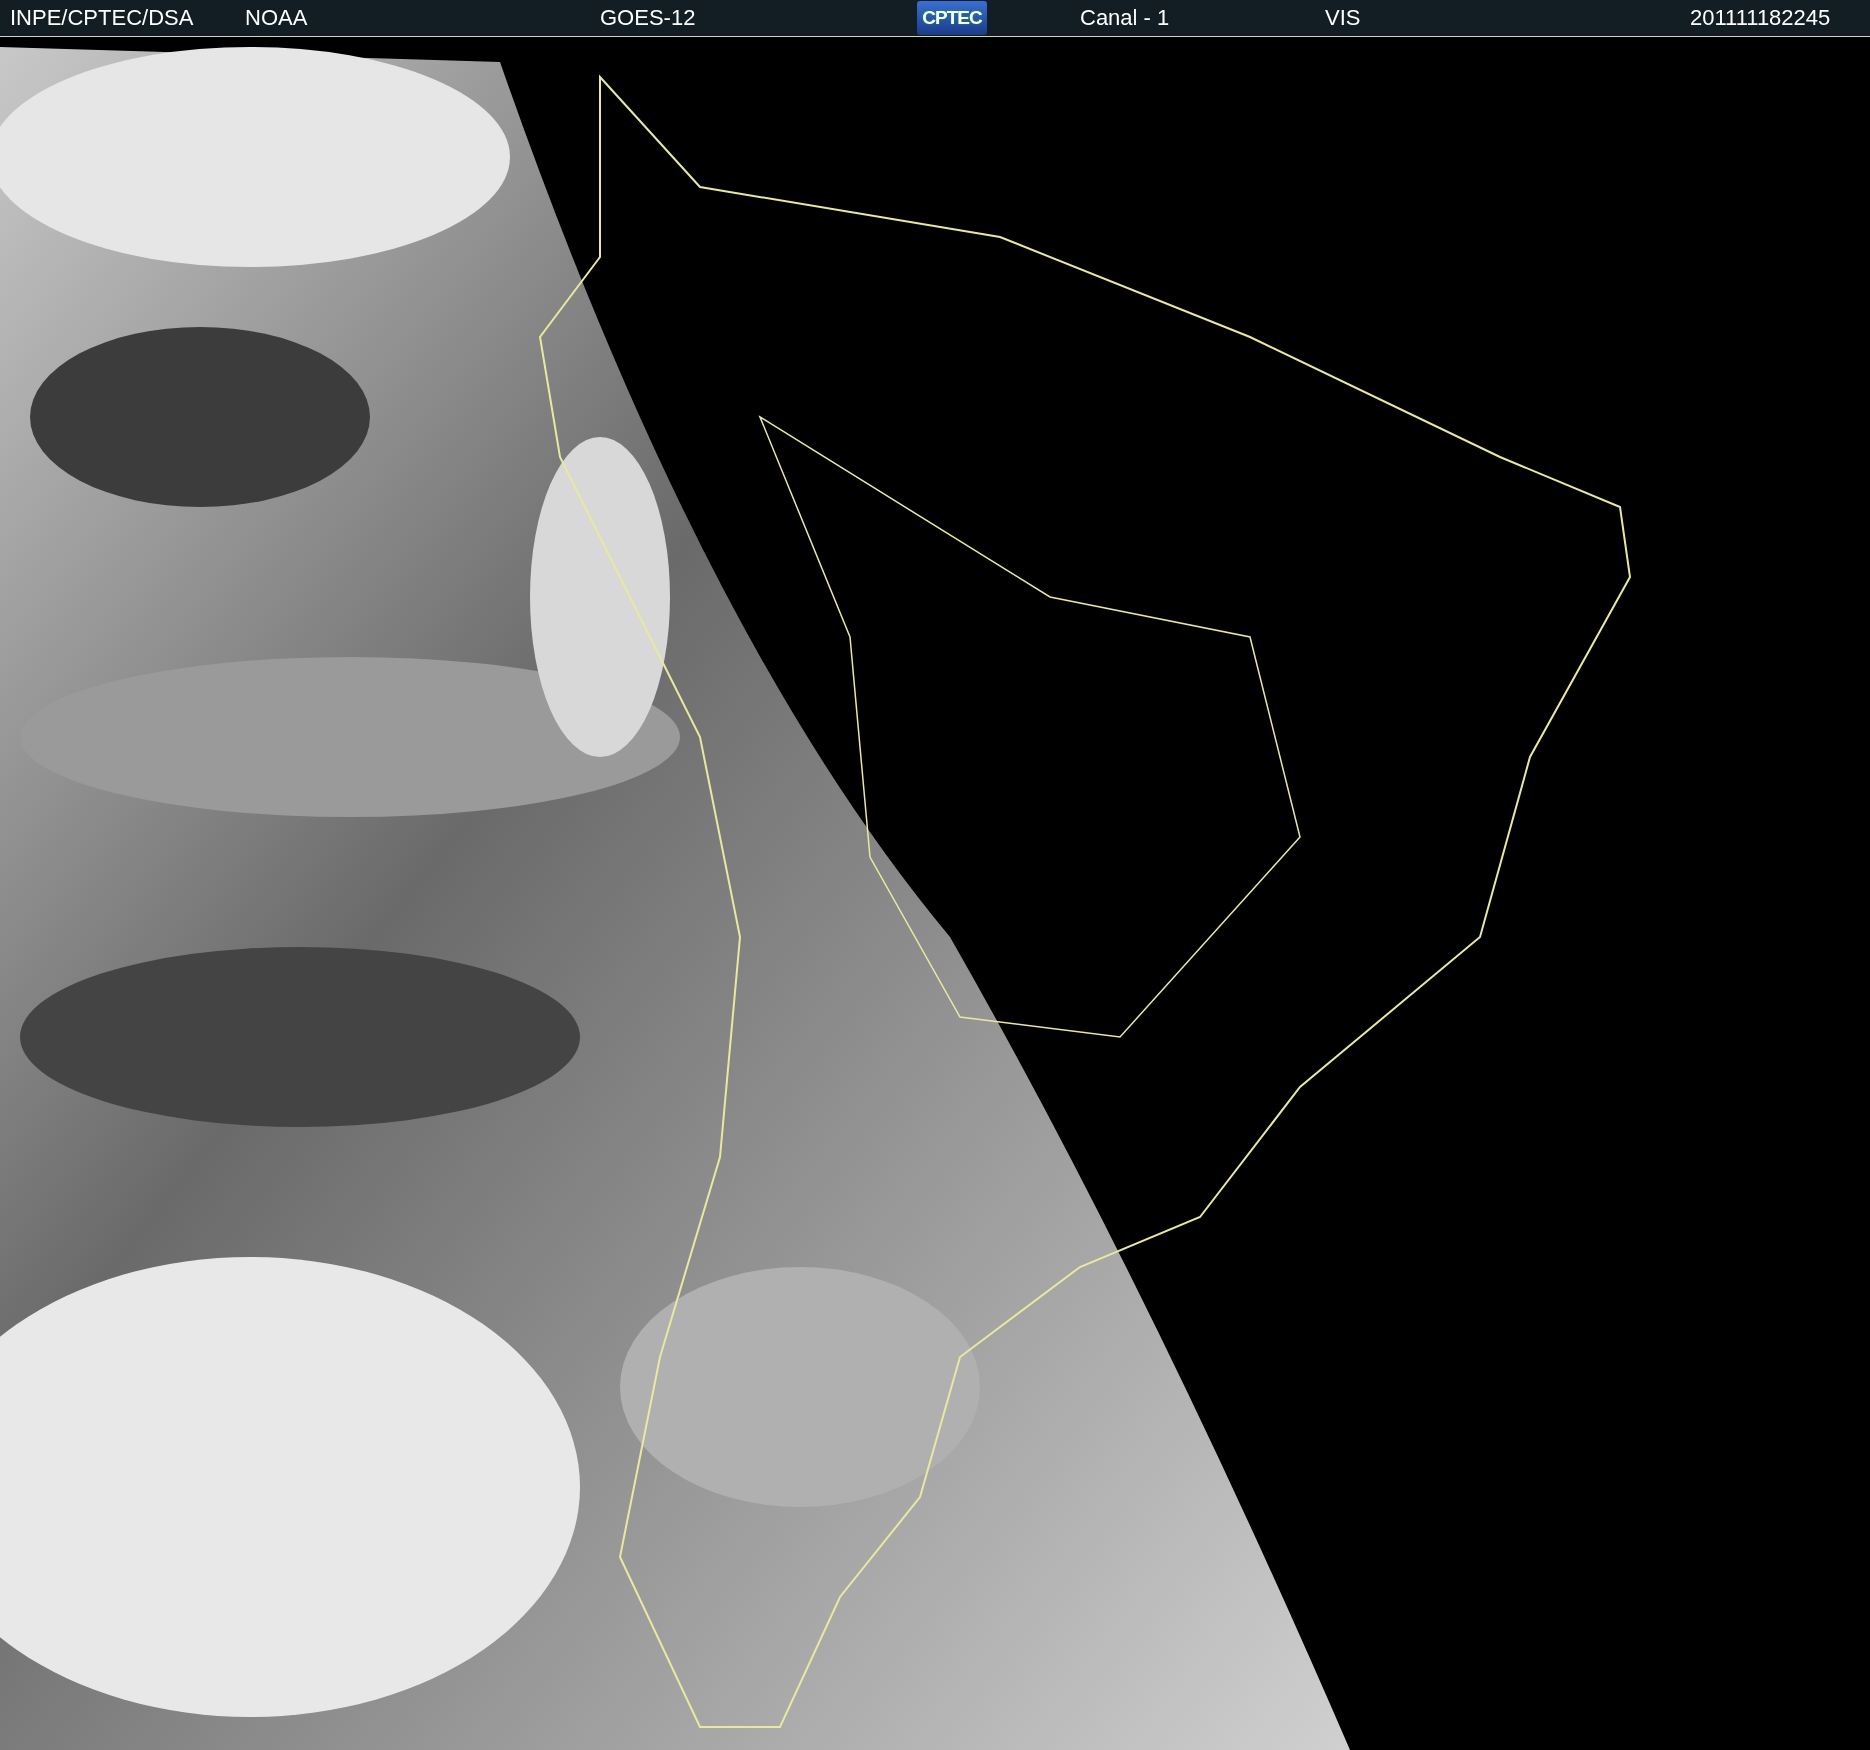 Image resolution: width=1870 pixels, height=1750 pixels. What do you see at coordinates (102, 18) in the screenshot?
I see `source-label: INPE/CPTEC/DSA` at bounding box center [102, 18].